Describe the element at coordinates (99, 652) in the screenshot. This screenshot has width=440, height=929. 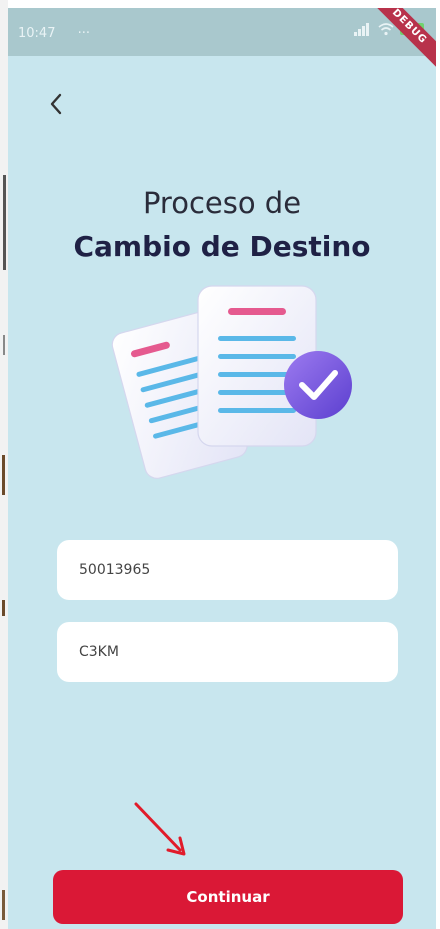
I see `destination-code-value: C3KM` at that location.